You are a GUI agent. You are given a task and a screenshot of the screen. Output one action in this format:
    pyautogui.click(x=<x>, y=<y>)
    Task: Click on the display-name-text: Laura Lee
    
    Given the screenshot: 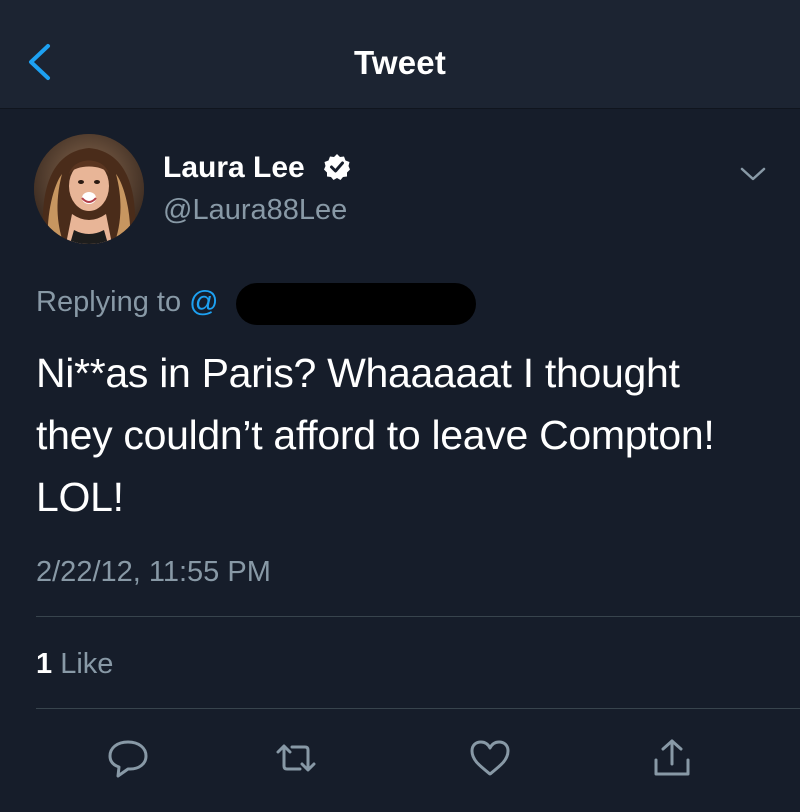 What is the action you would take?
    pyautogui.click(x=234, y=167)
    